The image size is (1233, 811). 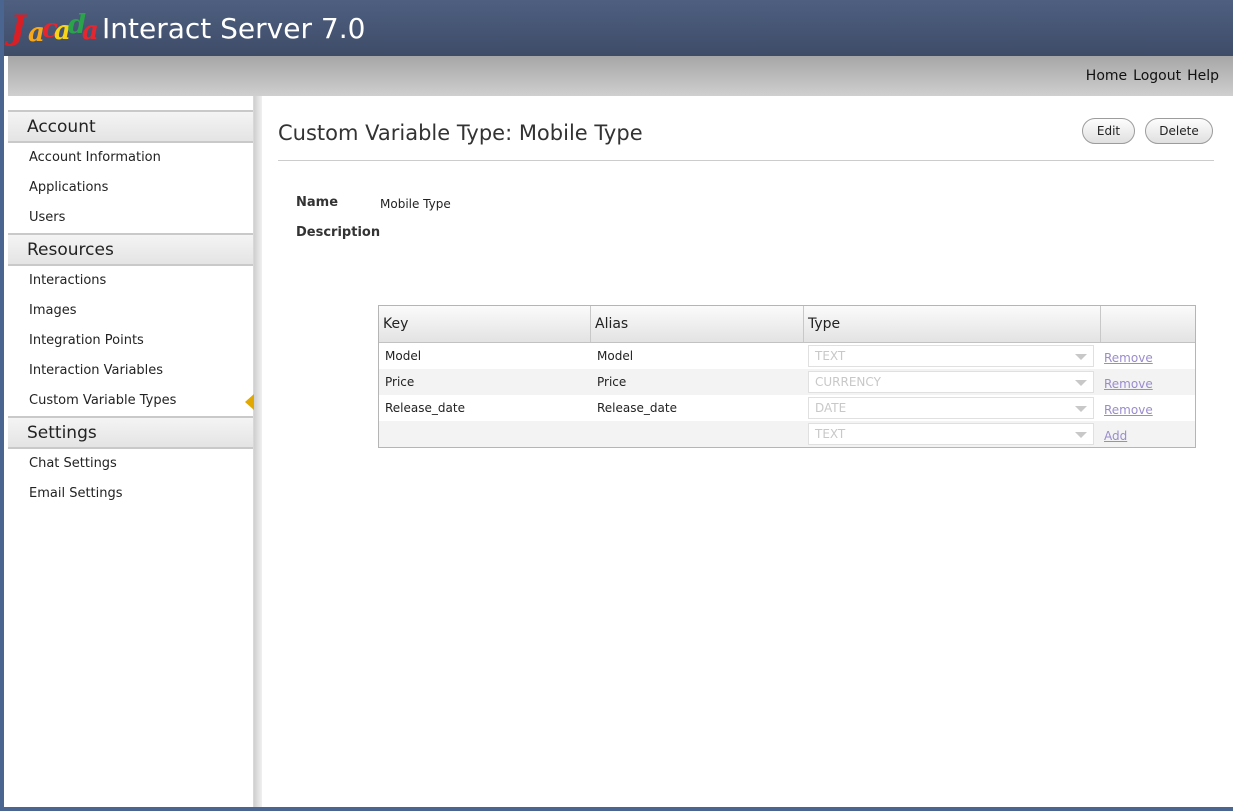 What do you see at coordinates (338, 232) in the screenshot?
I see `description-label: Description` at bounding box center [338, 232].